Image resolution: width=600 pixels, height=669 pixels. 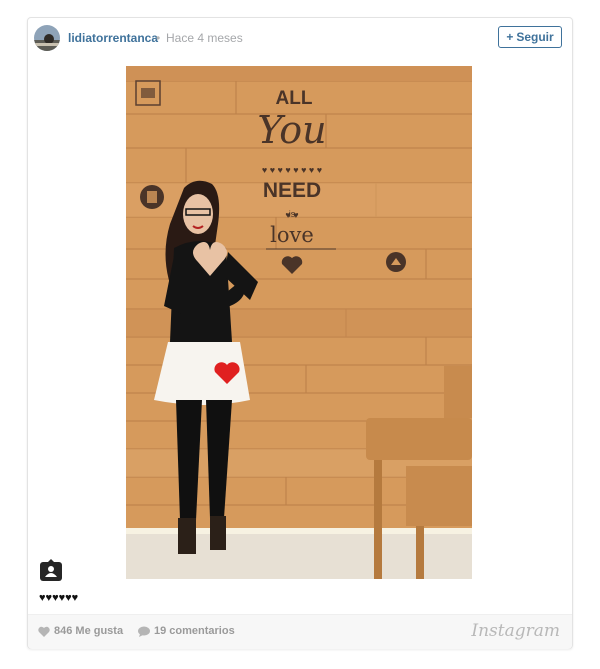 I want to click on follow-button-label: Seguir, so click(x=535, y=37).